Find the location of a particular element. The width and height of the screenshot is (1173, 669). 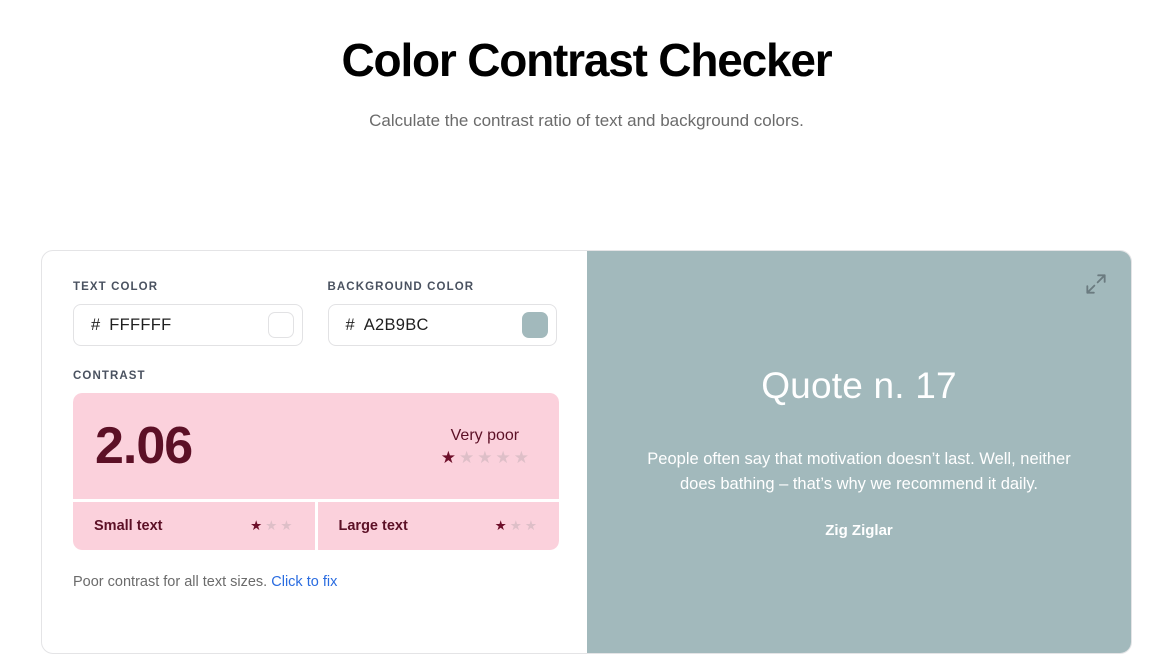

contrast-rating-stars: ★ ★ ★ ★ ★ is located at coordinates (485, 457).